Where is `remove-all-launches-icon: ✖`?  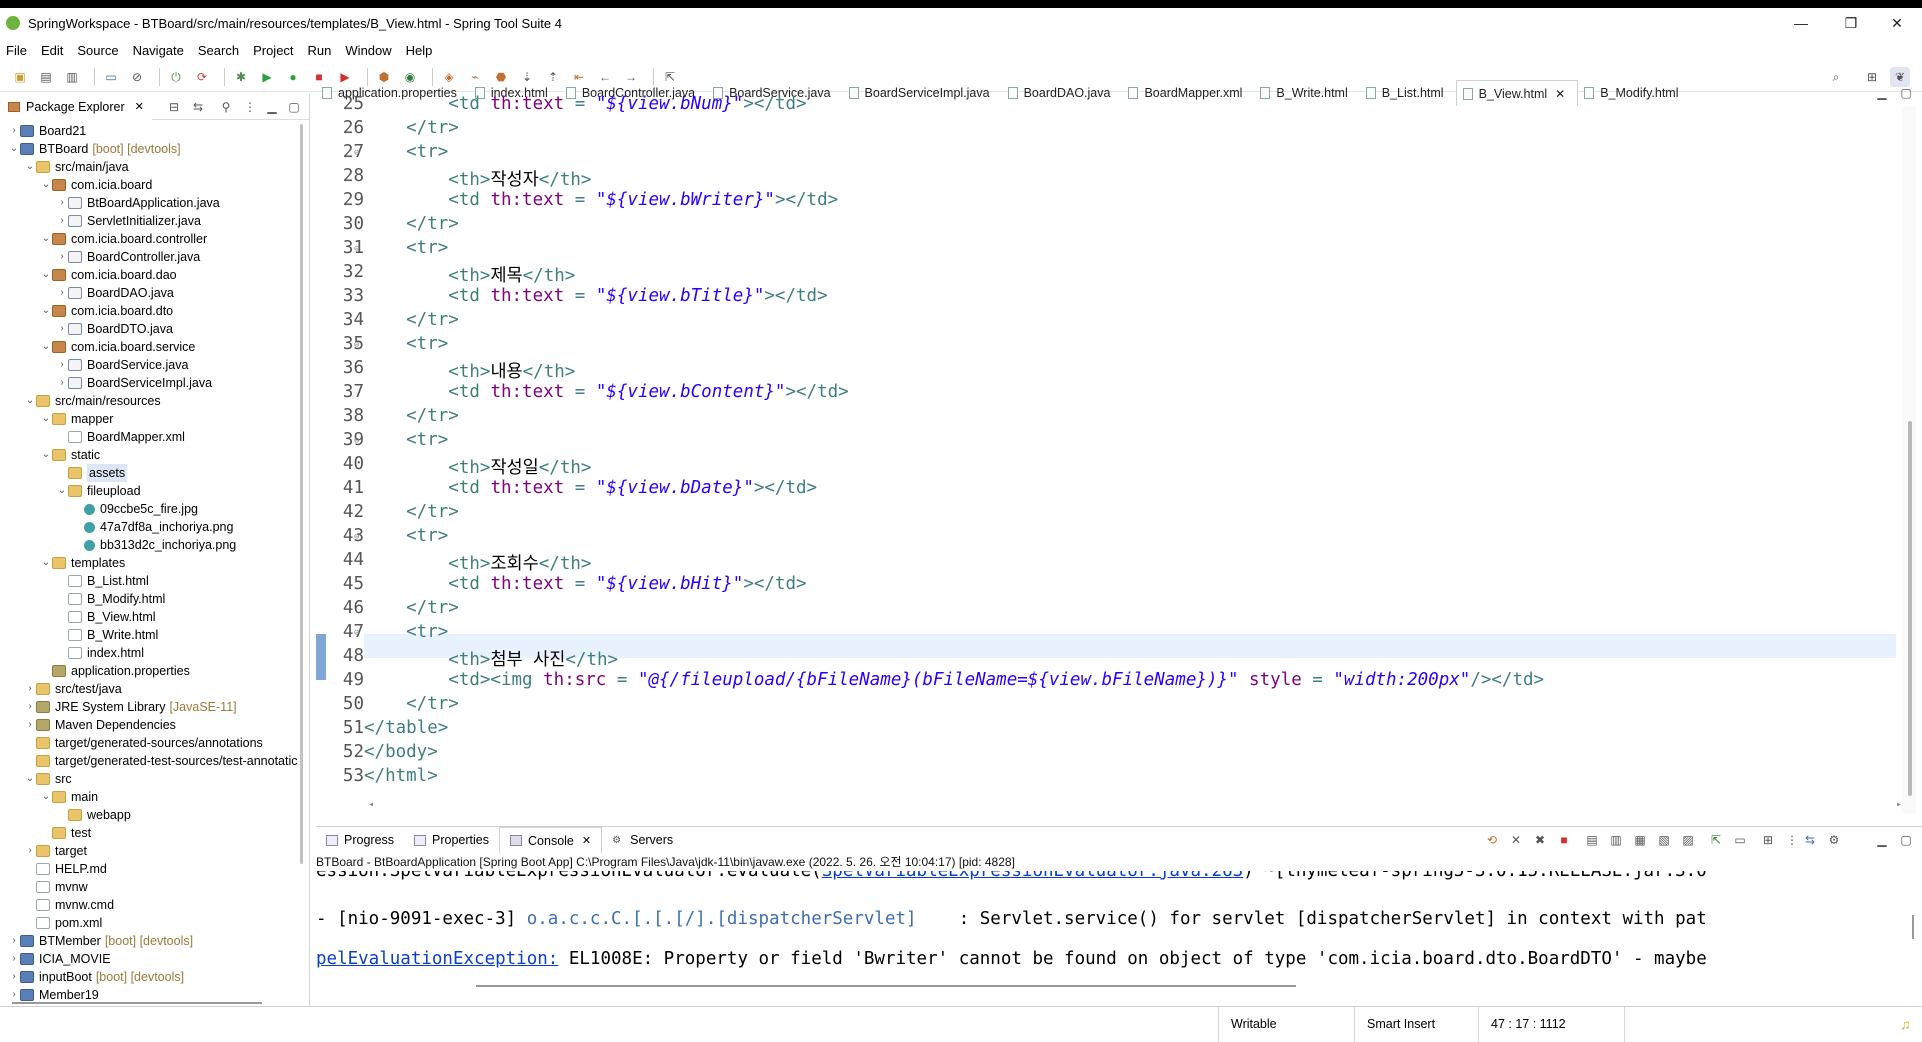 remove-all-launches-icon: ✖ is located at coordinates (1540, 840).